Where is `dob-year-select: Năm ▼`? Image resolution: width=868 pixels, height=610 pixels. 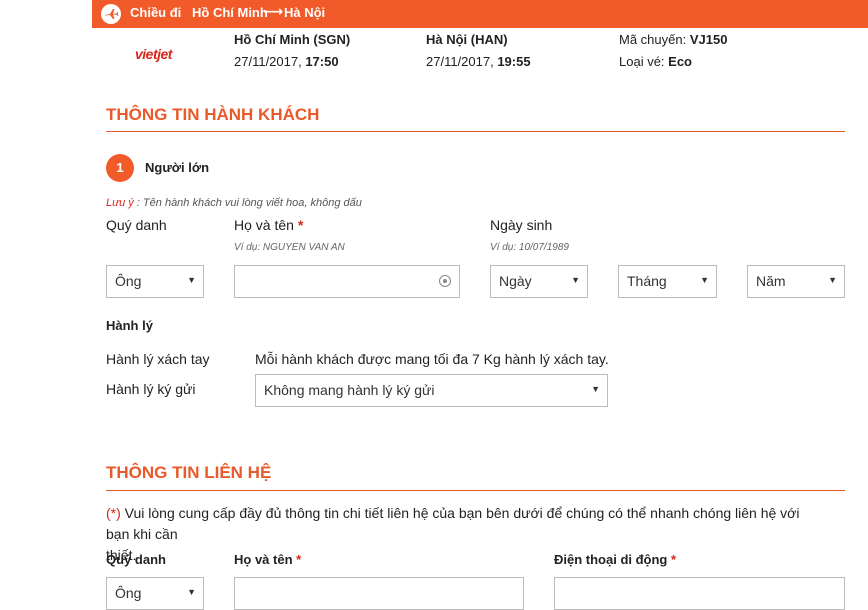
dob-year-select: Năm ▼ is located at coordinates (796, 281).